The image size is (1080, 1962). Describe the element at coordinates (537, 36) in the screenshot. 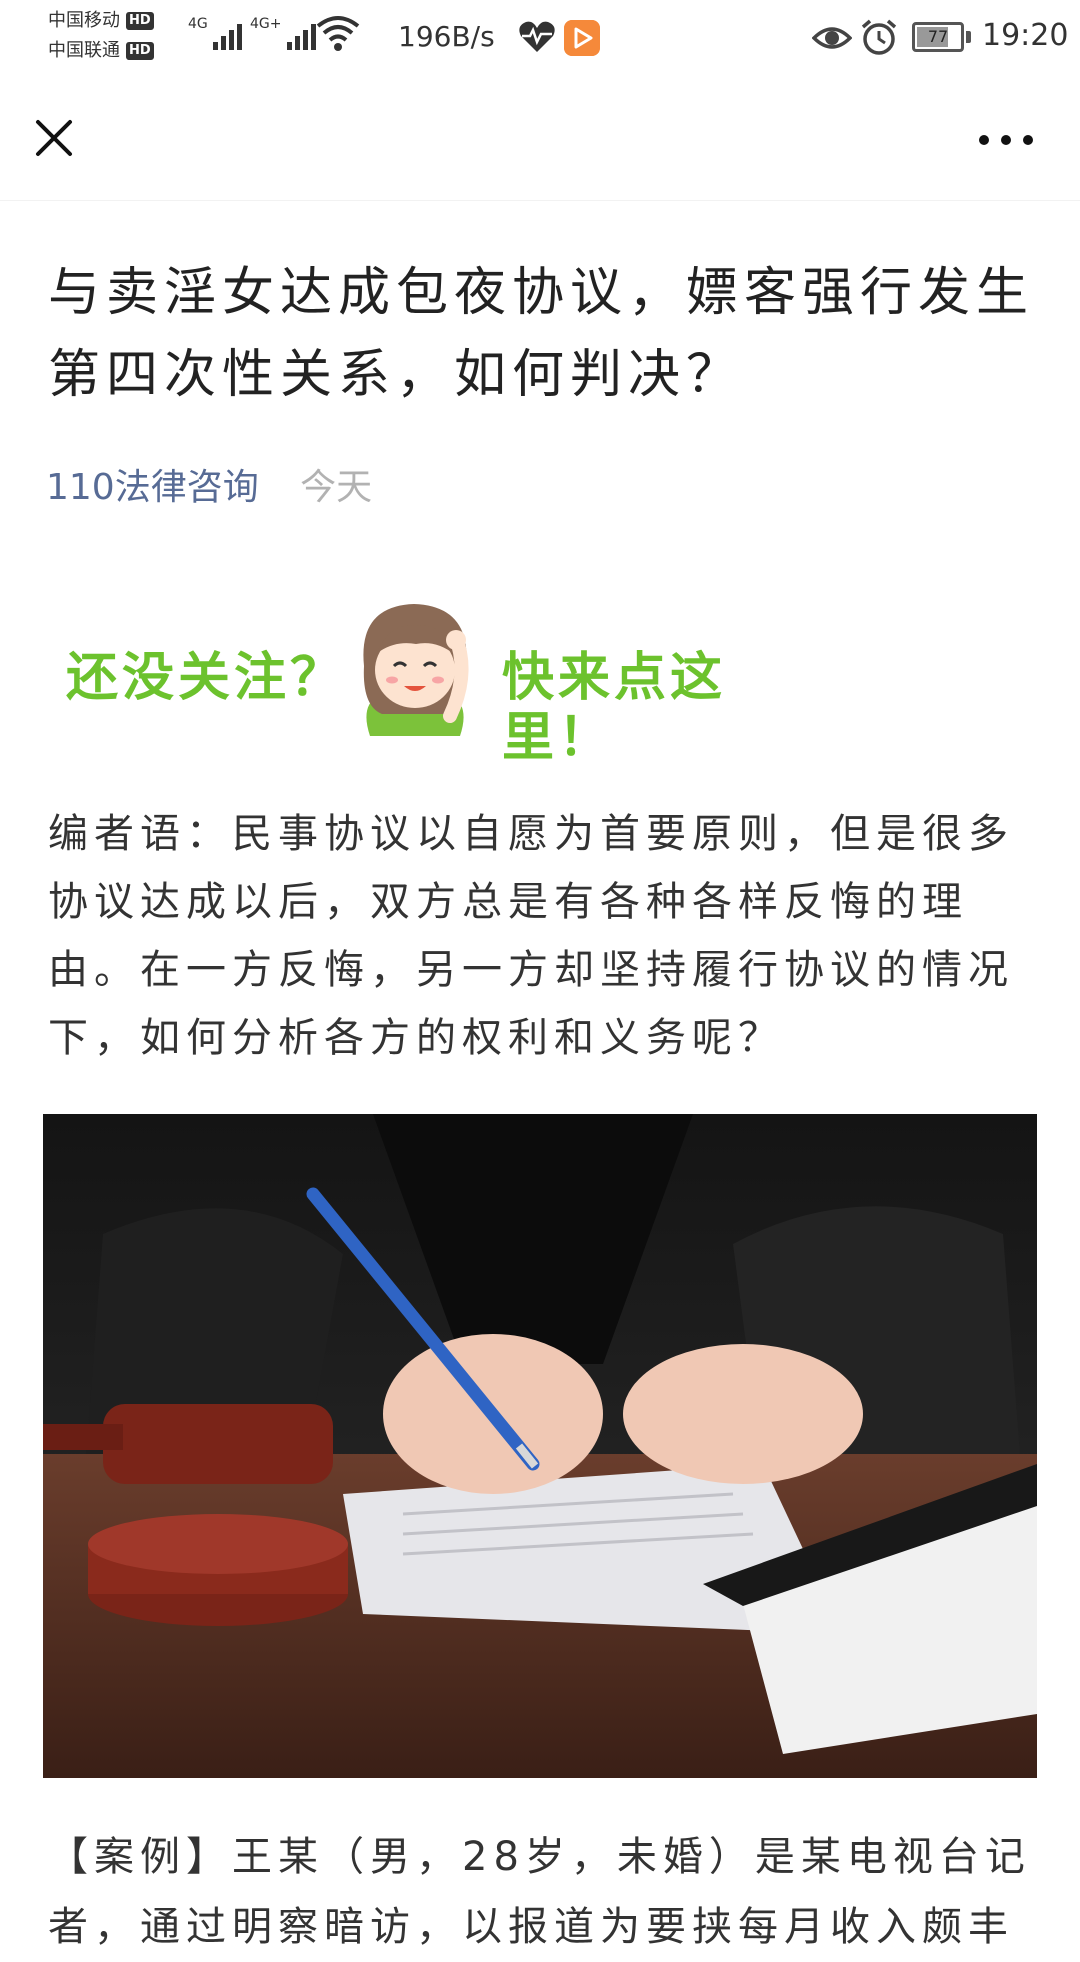

I see `heart-icon` at that location.